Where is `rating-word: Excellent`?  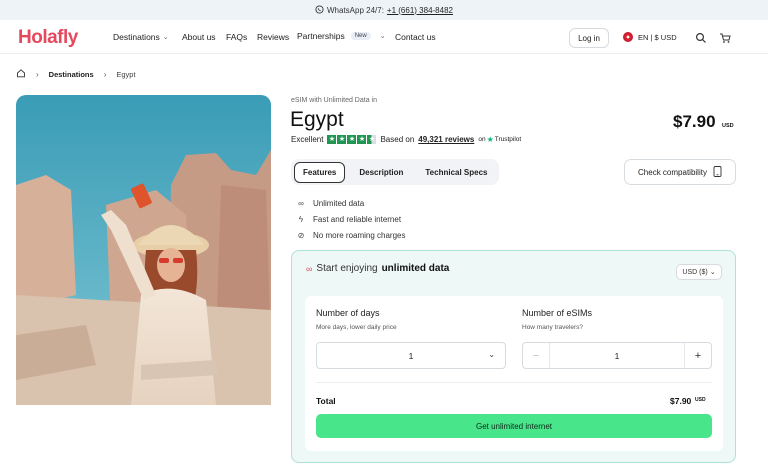
rating-word: Excellent is located at coordinates (307, 139).